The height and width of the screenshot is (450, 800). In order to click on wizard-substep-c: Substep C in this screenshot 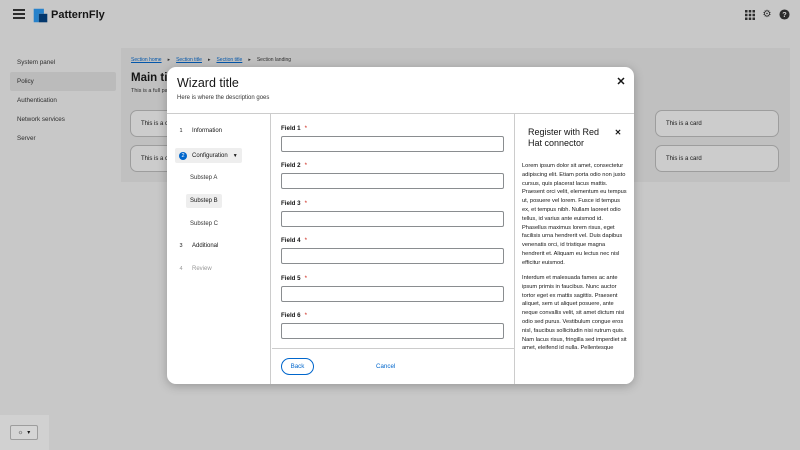, I will do `click(204, 224)`.